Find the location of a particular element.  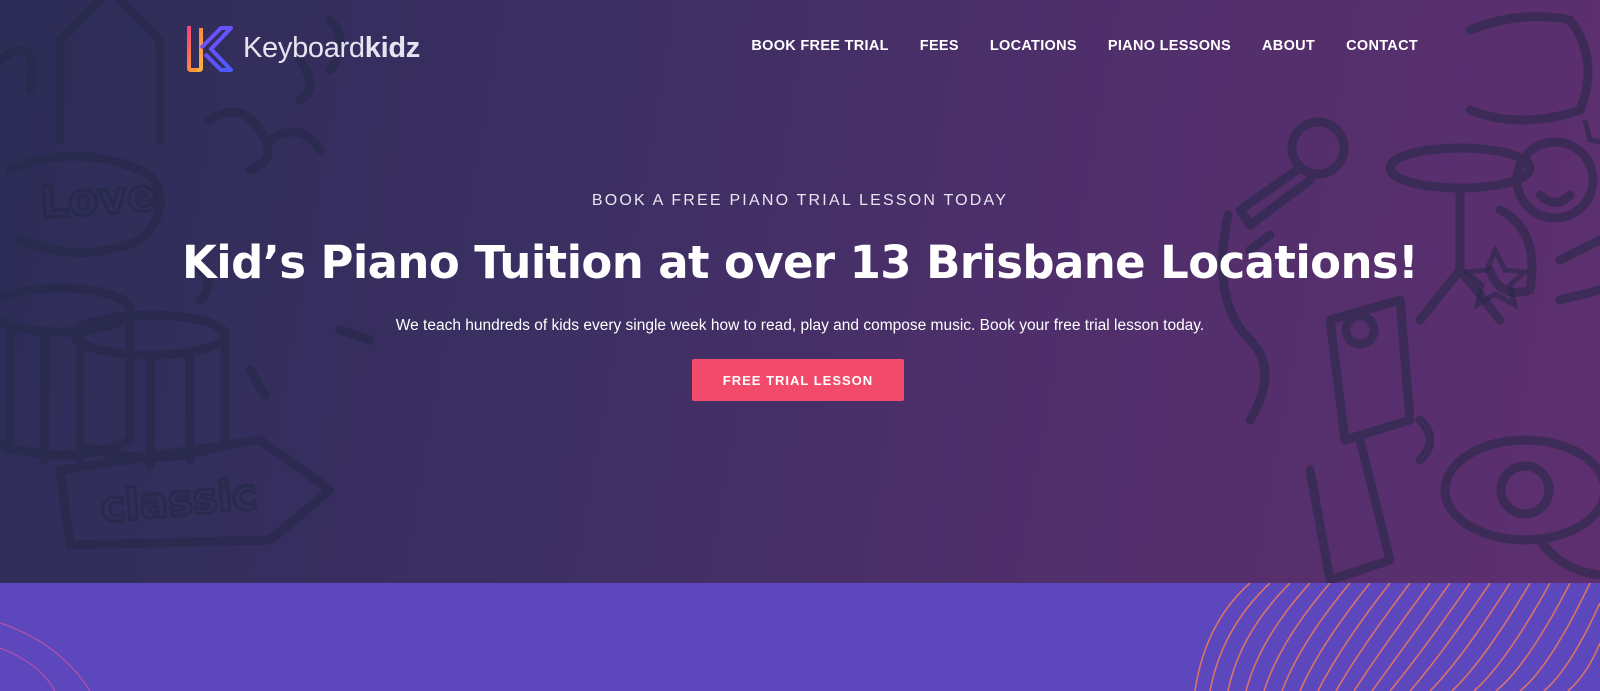

nav-contact: CONTACT is located at coordinates (1382, 46).